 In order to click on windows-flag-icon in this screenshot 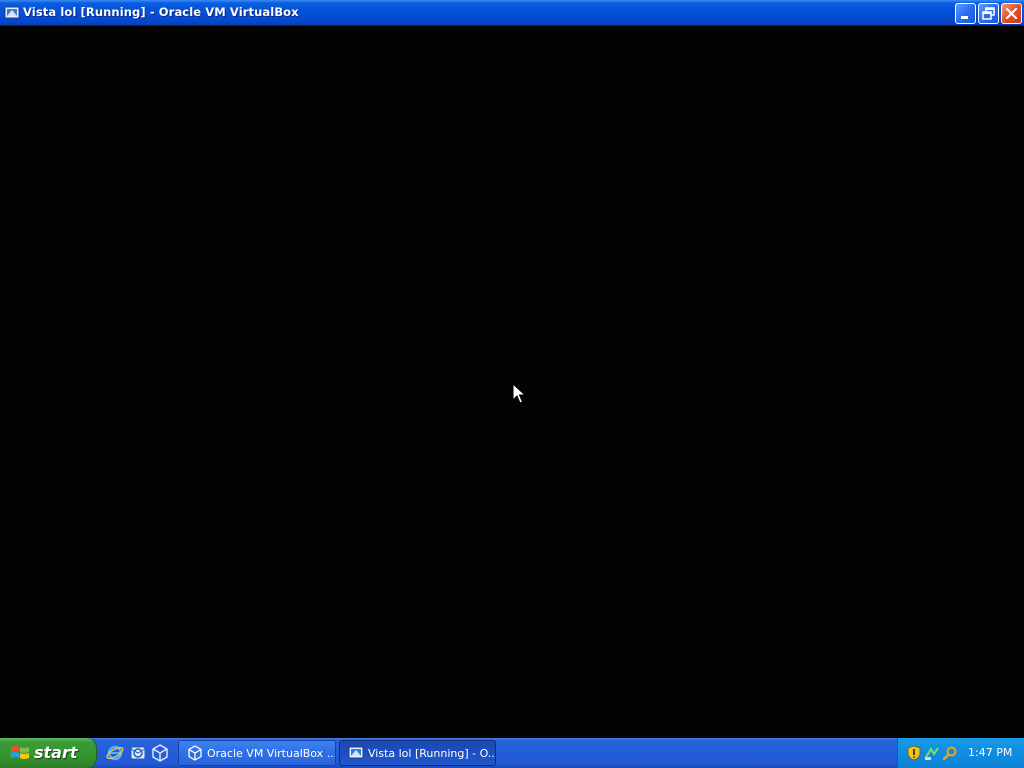, I will do `click(20, 752)`.